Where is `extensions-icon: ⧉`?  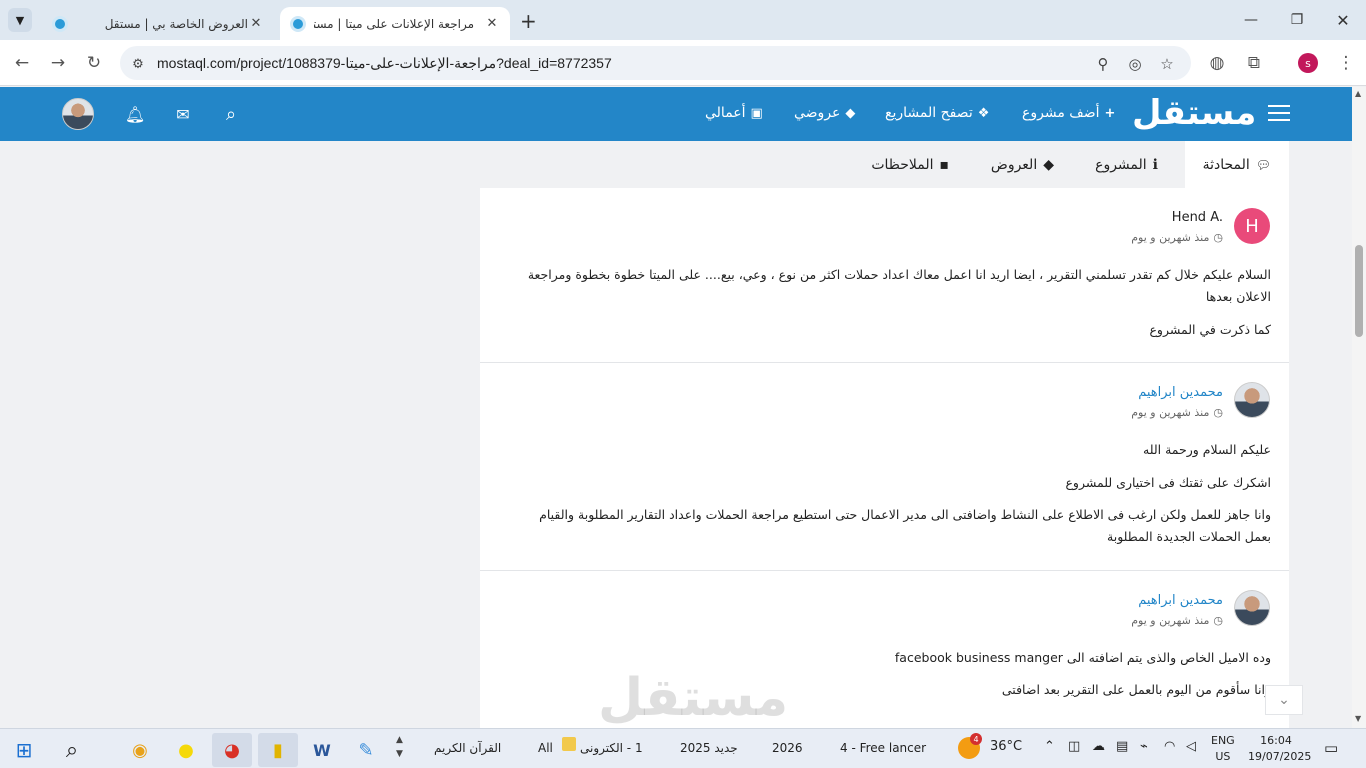 extensions-icon: ⧉ is located at coordinates (1254, 63).